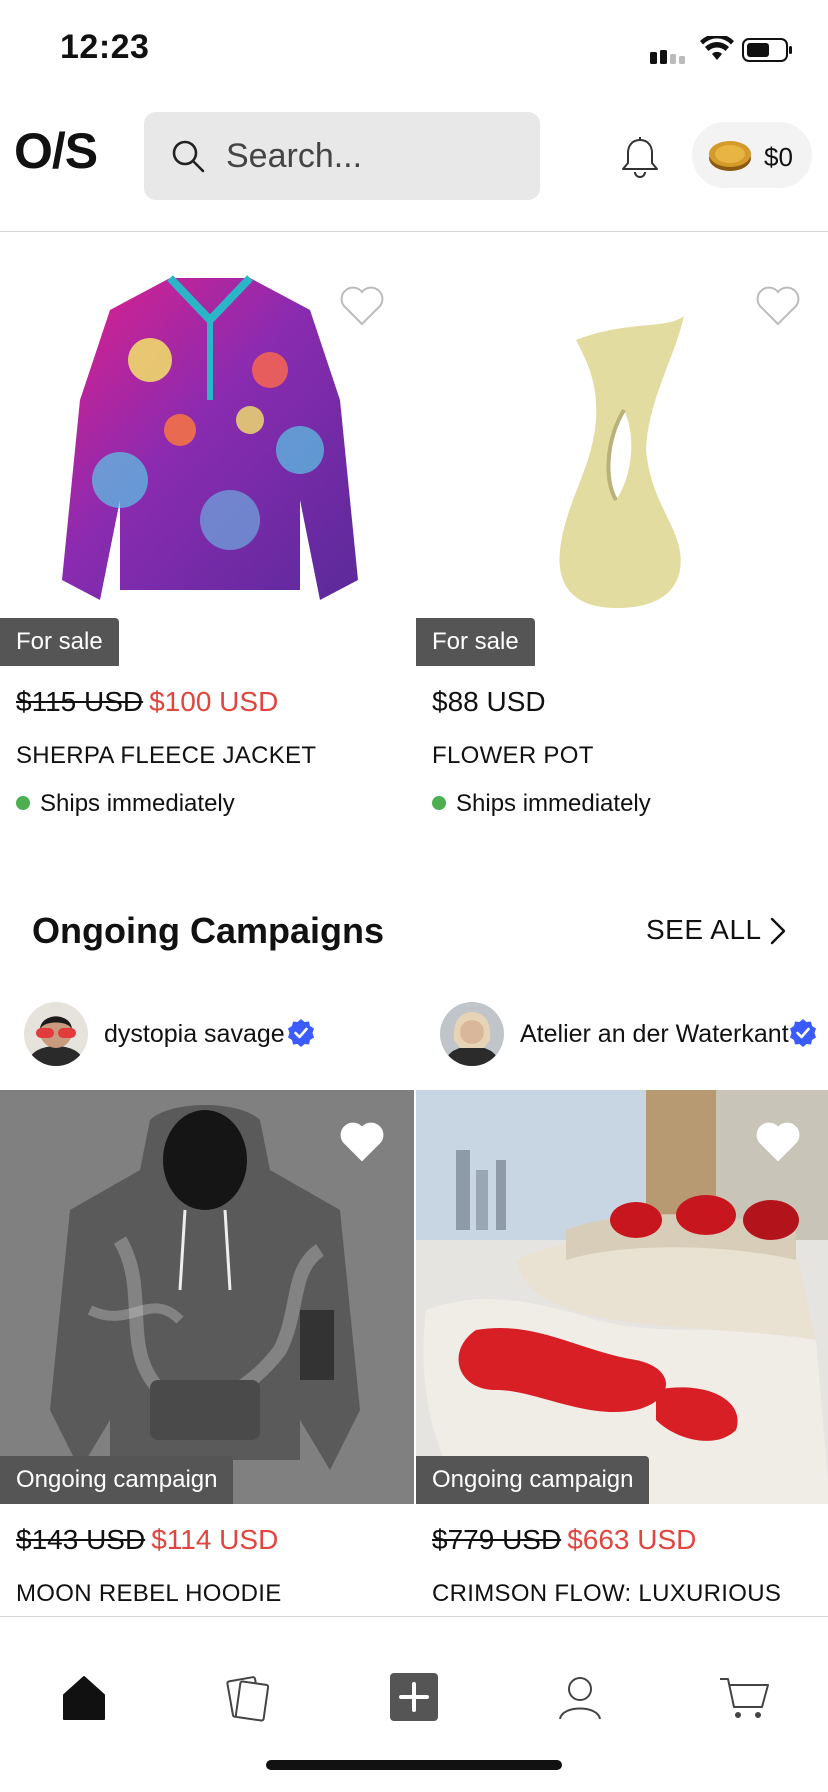 The width and height of the screenshot is (828, 1792). Describe the element at coordinates (80, 701) in the screenshot. I see `original-price: $115 USD` at that location.